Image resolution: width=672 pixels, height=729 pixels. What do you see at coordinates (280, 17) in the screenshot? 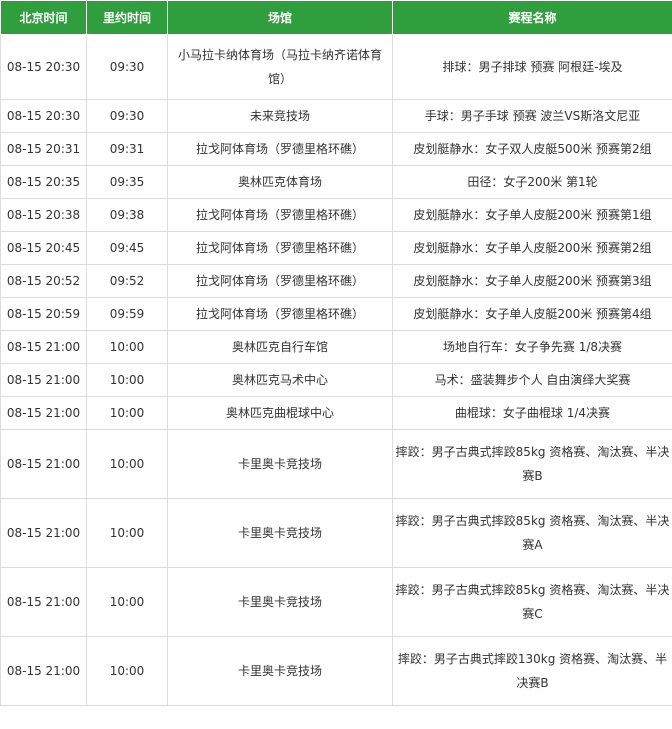
I see `header-venue: 场馆` at bounding box center [280, 17].